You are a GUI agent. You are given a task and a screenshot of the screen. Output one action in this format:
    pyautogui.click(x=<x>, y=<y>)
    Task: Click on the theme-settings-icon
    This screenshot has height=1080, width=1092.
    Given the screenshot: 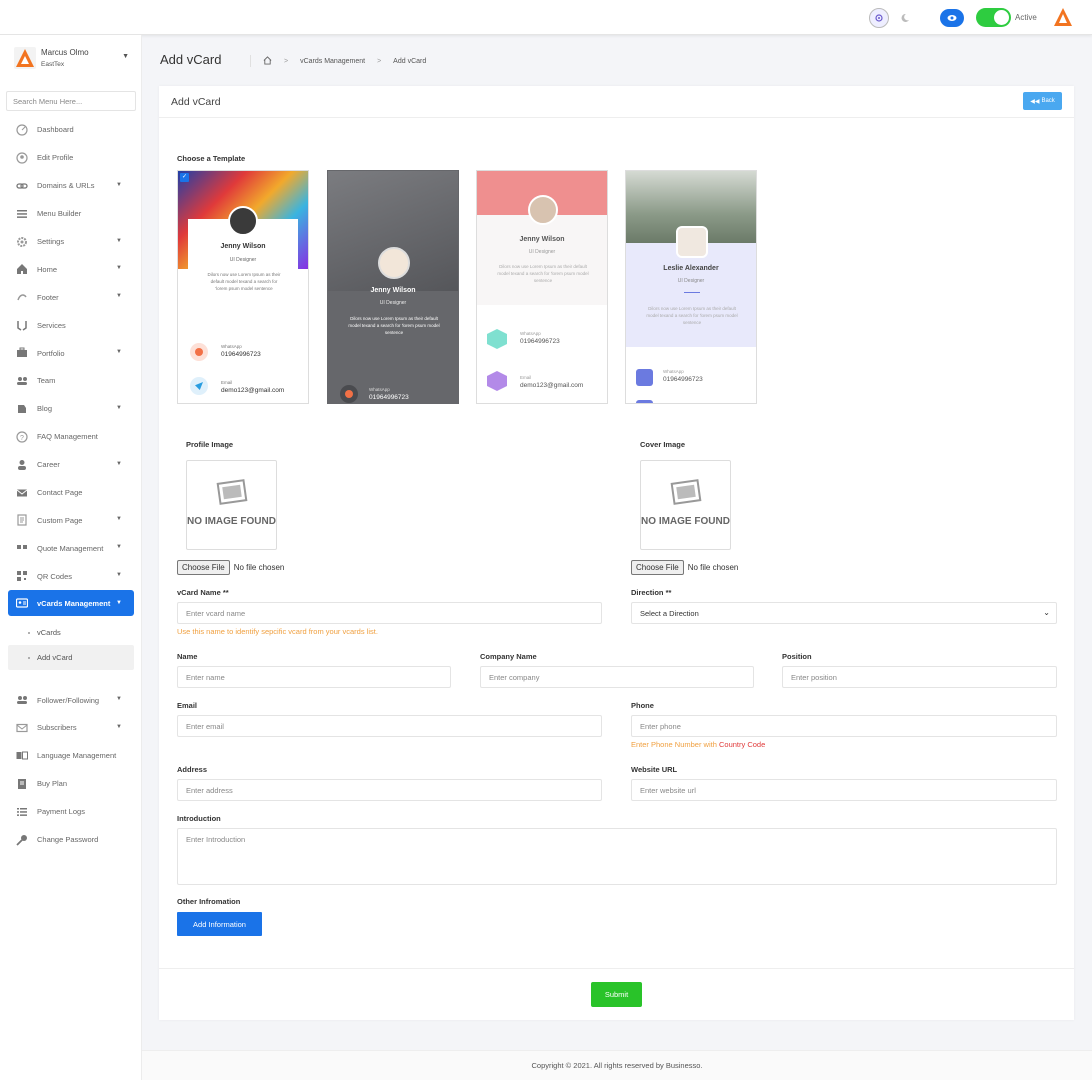 What is the action you would take?
    pyautogui.click(x=879, y=18)
    